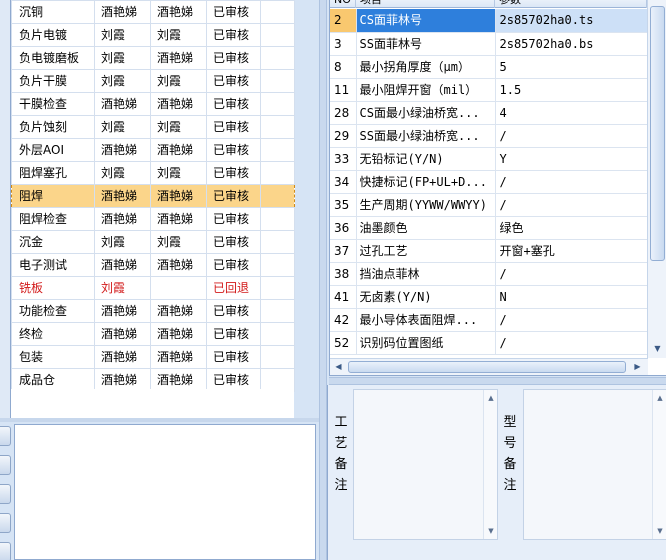  I want to click on scroll-left-arrow-icon: ◀, so click(338, 367).